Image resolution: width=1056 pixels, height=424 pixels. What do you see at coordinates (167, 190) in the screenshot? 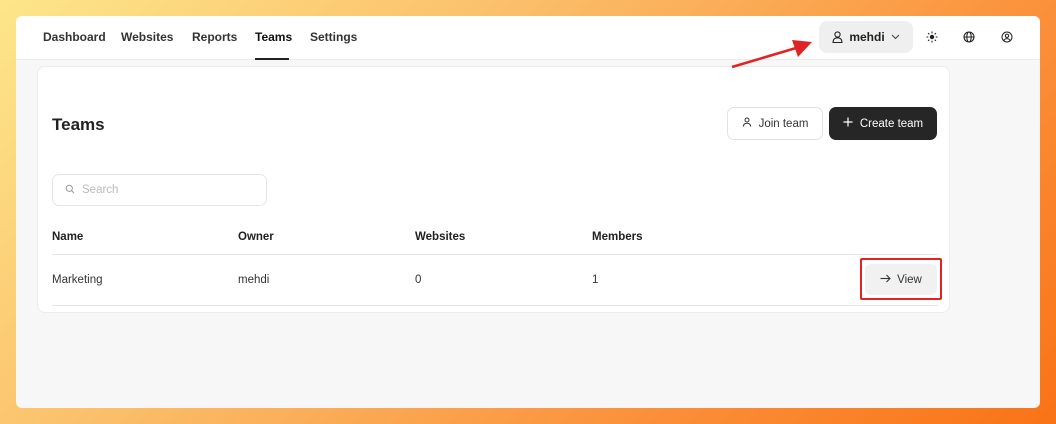
I see `search-input` at bounding box center [167, 190].